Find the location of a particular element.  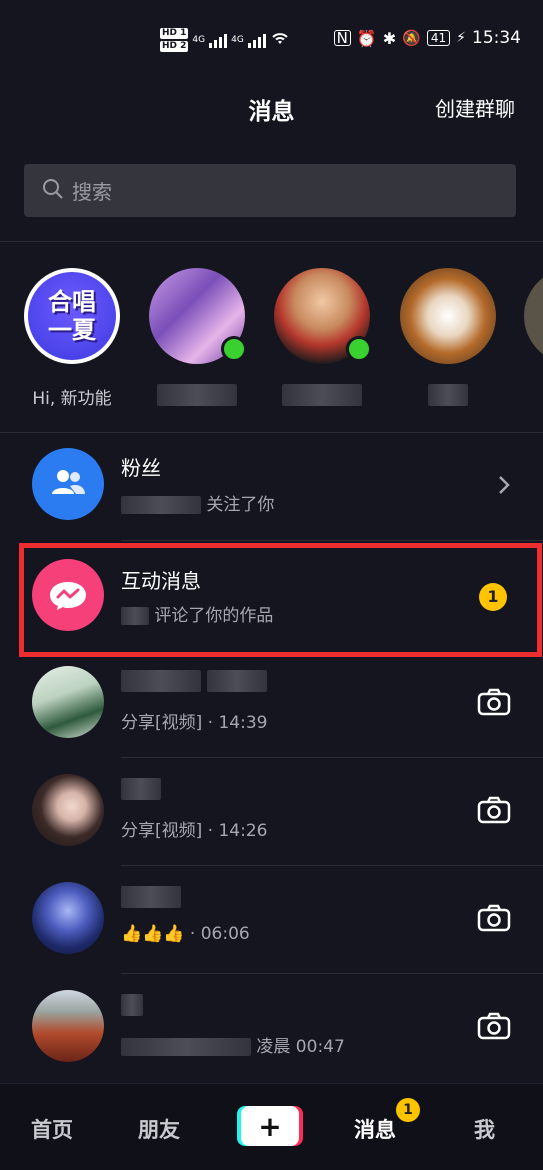

fans-subtitle: 关注了你 is located at coordinates (197, 502).